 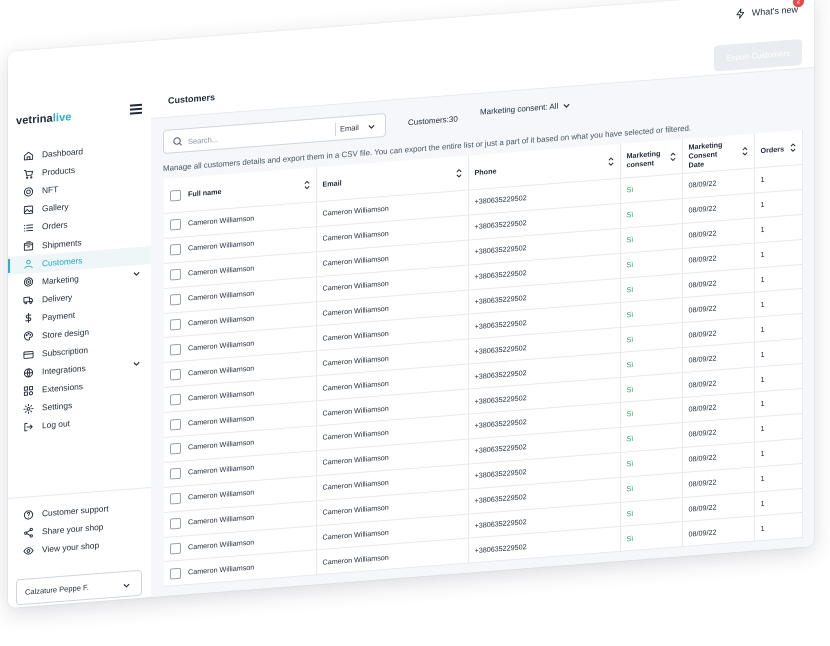 What do you see at coordinates (28, 227) in the screenshot?
I see `list-icon` at bounding box center [28, 227].